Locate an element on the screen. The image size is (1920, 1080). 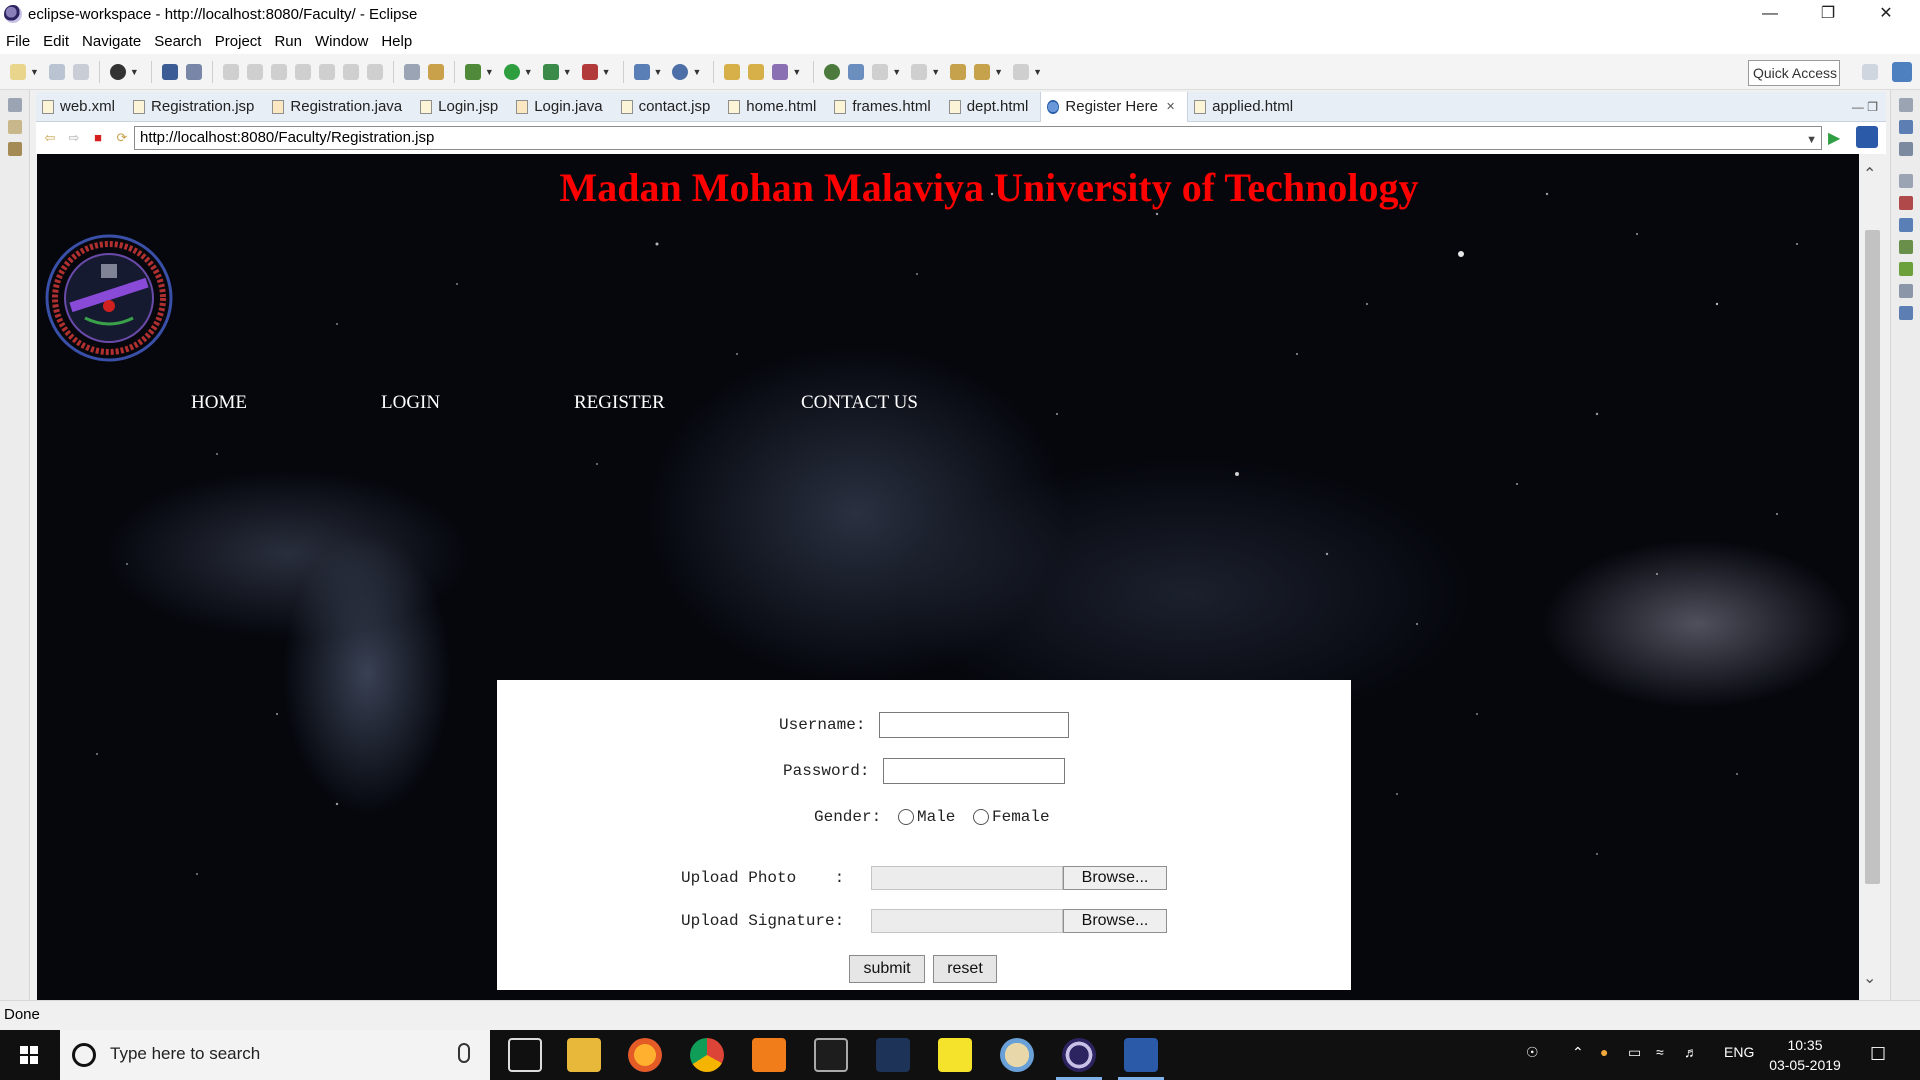
gender-female-radio is located at coordinates (981, 817).